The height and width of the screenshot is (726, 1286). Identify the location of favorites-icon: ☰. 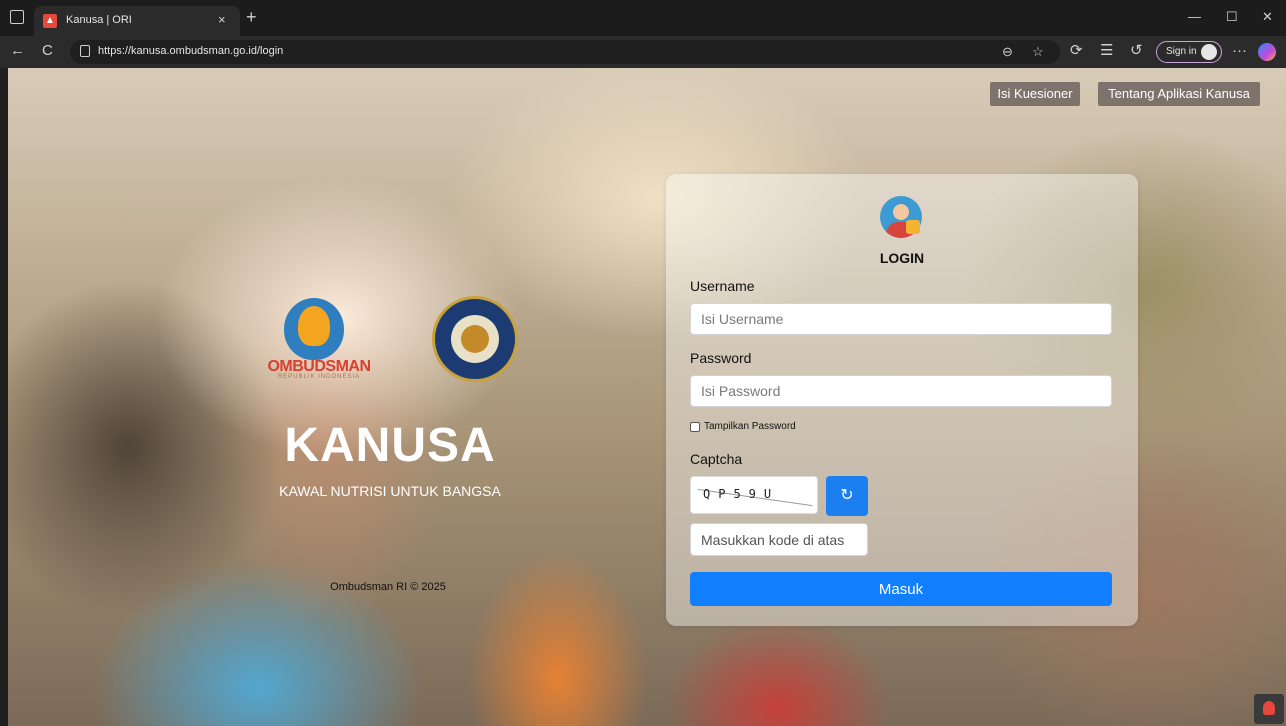
(1106, 51).